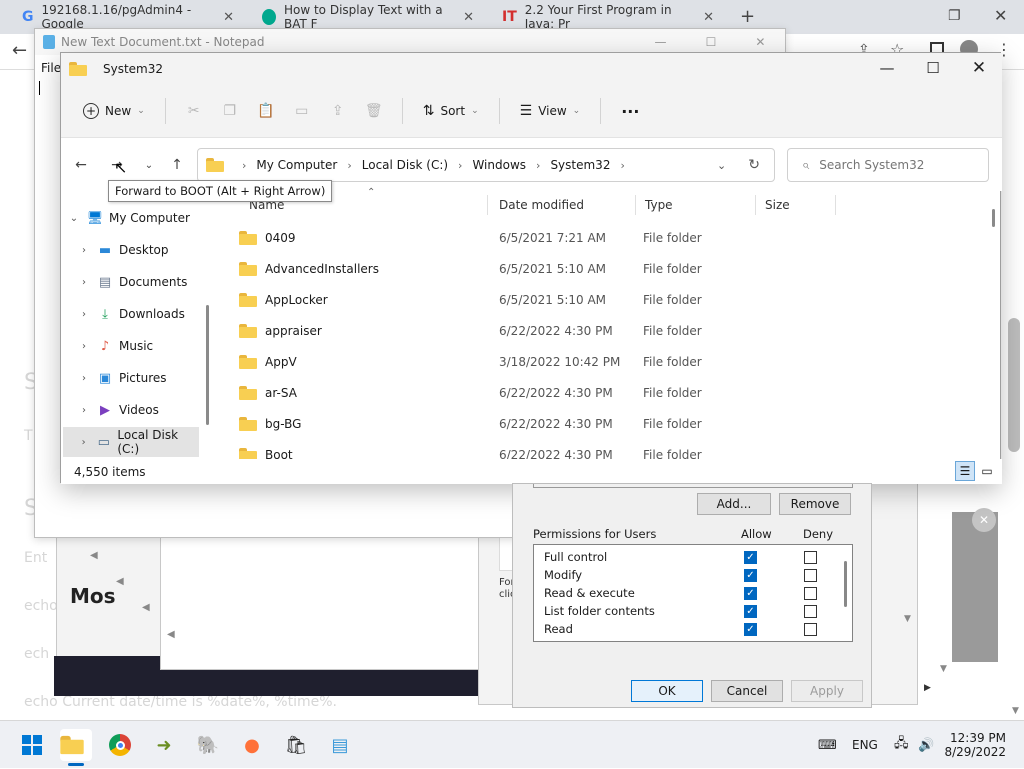 The image size is (1024, 769). I want to click on column-header-date: Date modified, so click(561, 205).